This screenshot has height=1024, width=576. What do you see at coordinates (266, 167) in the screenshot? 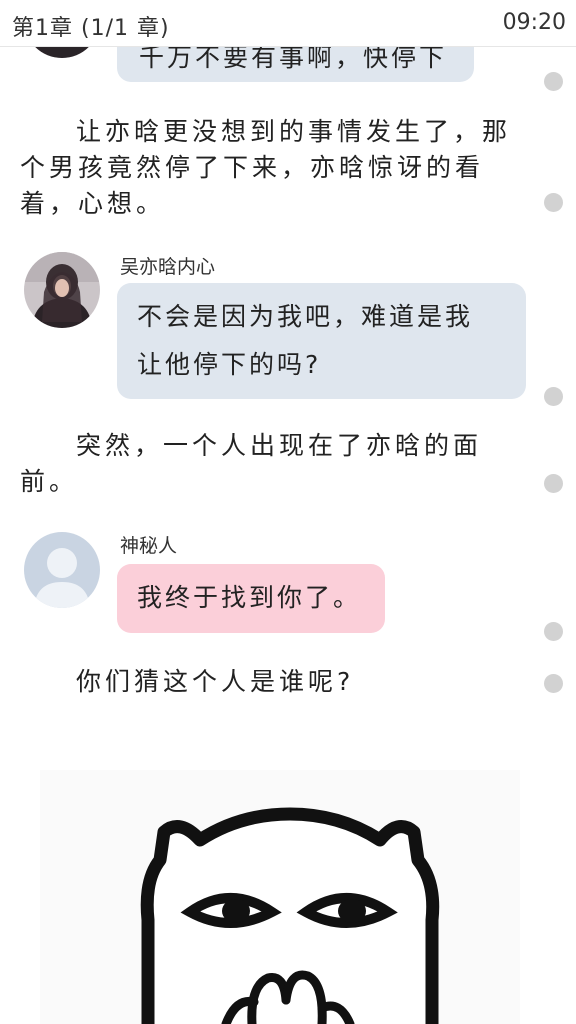
I see `narration-paragraph: 让亦晗更没想到的事情发生了，那个男孩竟然停了下来，亦晗惊讶的看着，心想。` at bounding box center [266, 167].